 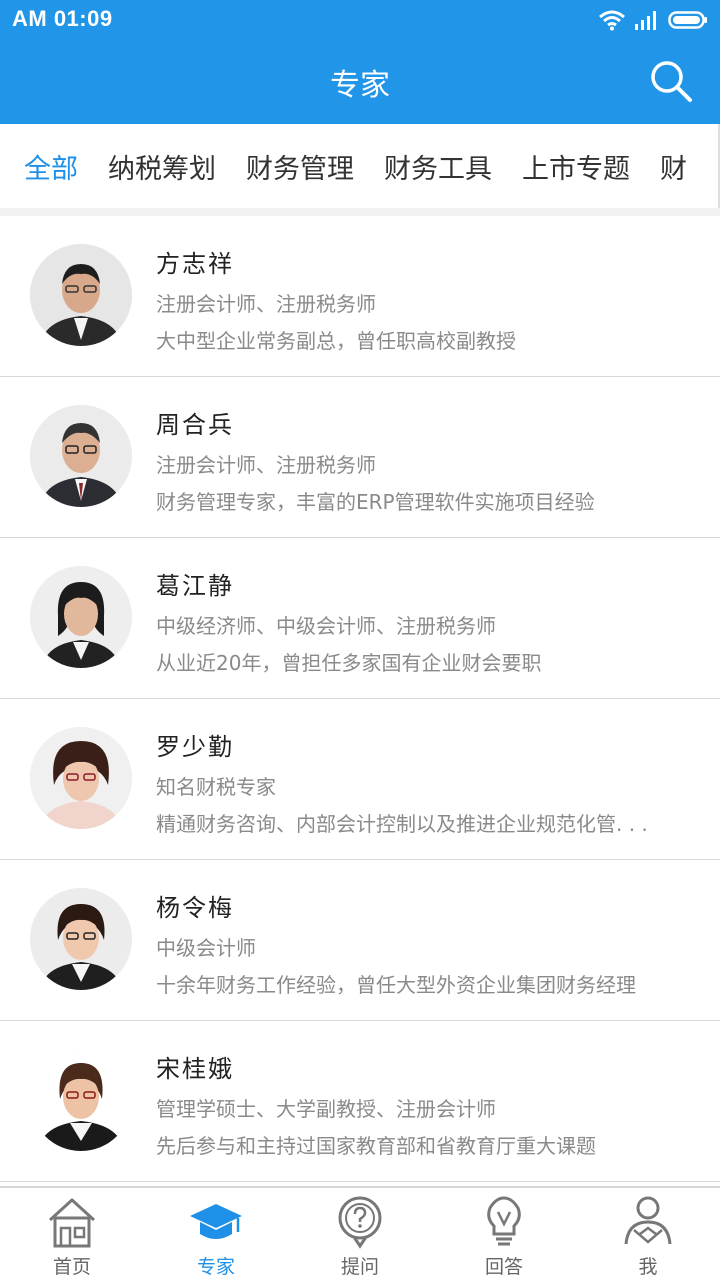 I want to click on expert-row: 周合兵 注册会计师、注册税务师 财务管理专家，丰富的ERP管理软件实施项目经验, so click(x=360, y=457).